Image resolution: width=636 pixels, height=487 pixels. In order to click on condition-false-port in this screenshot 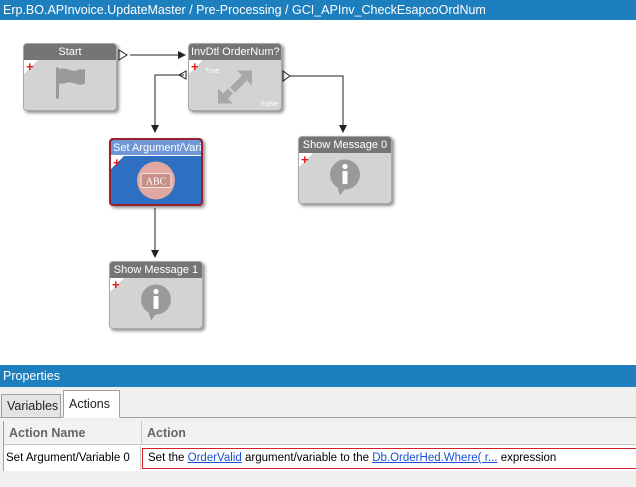, I will do `click(286, 76)`.